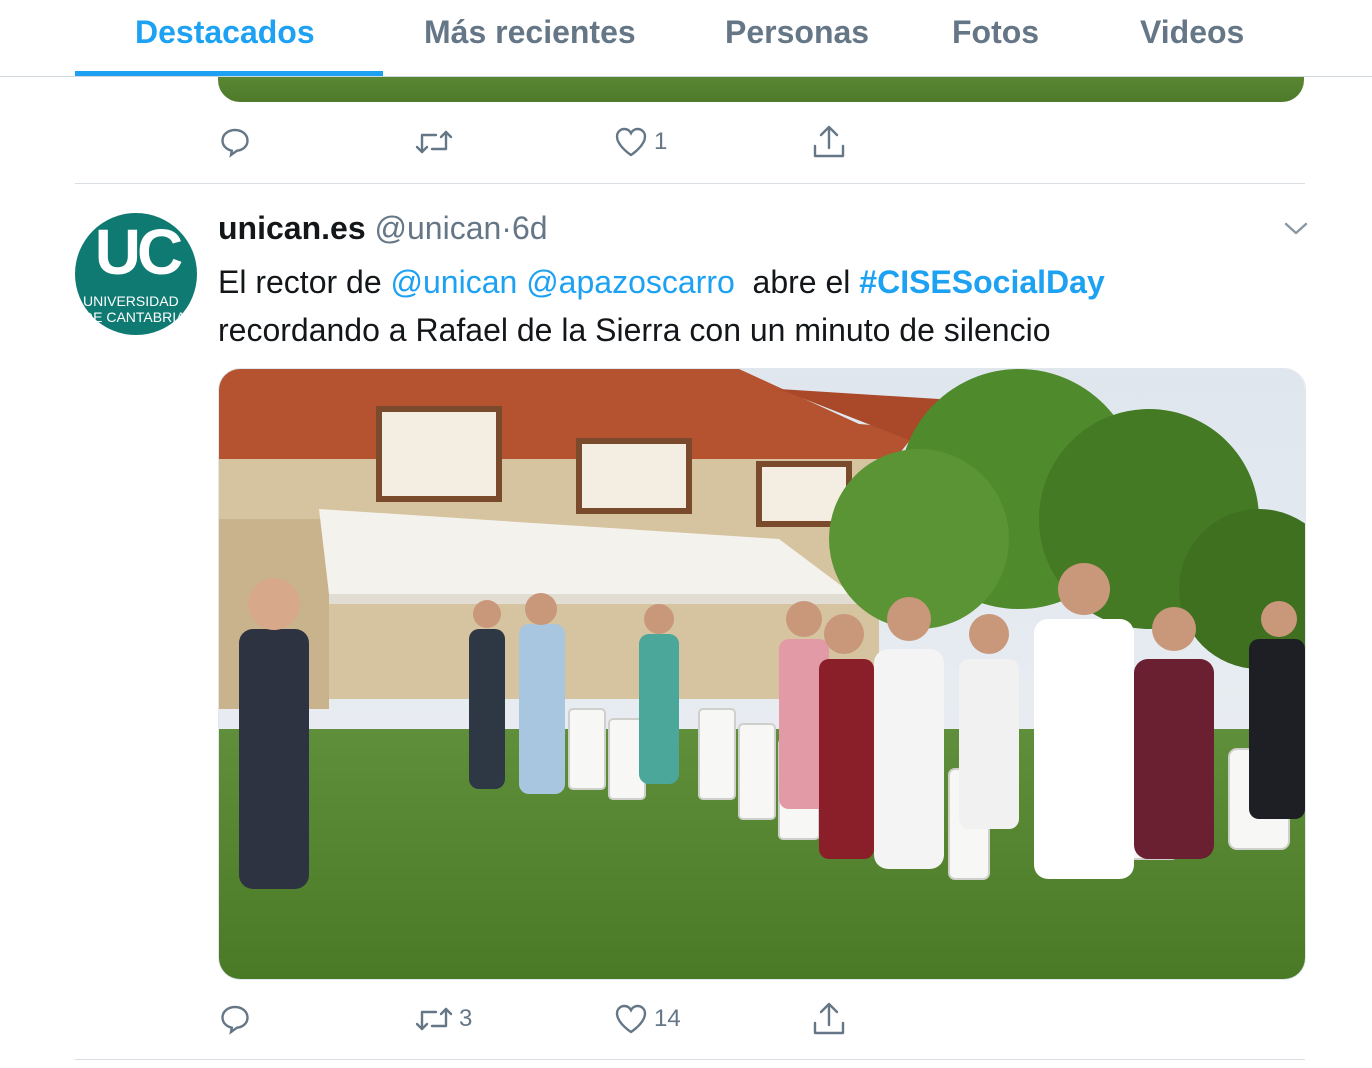 This screenshot has width=1372, height=1068. What do you see at coordinates (466, 1018) in the screenshot?
I see `retweet-count: 3` at bounding box center [466, 1018].